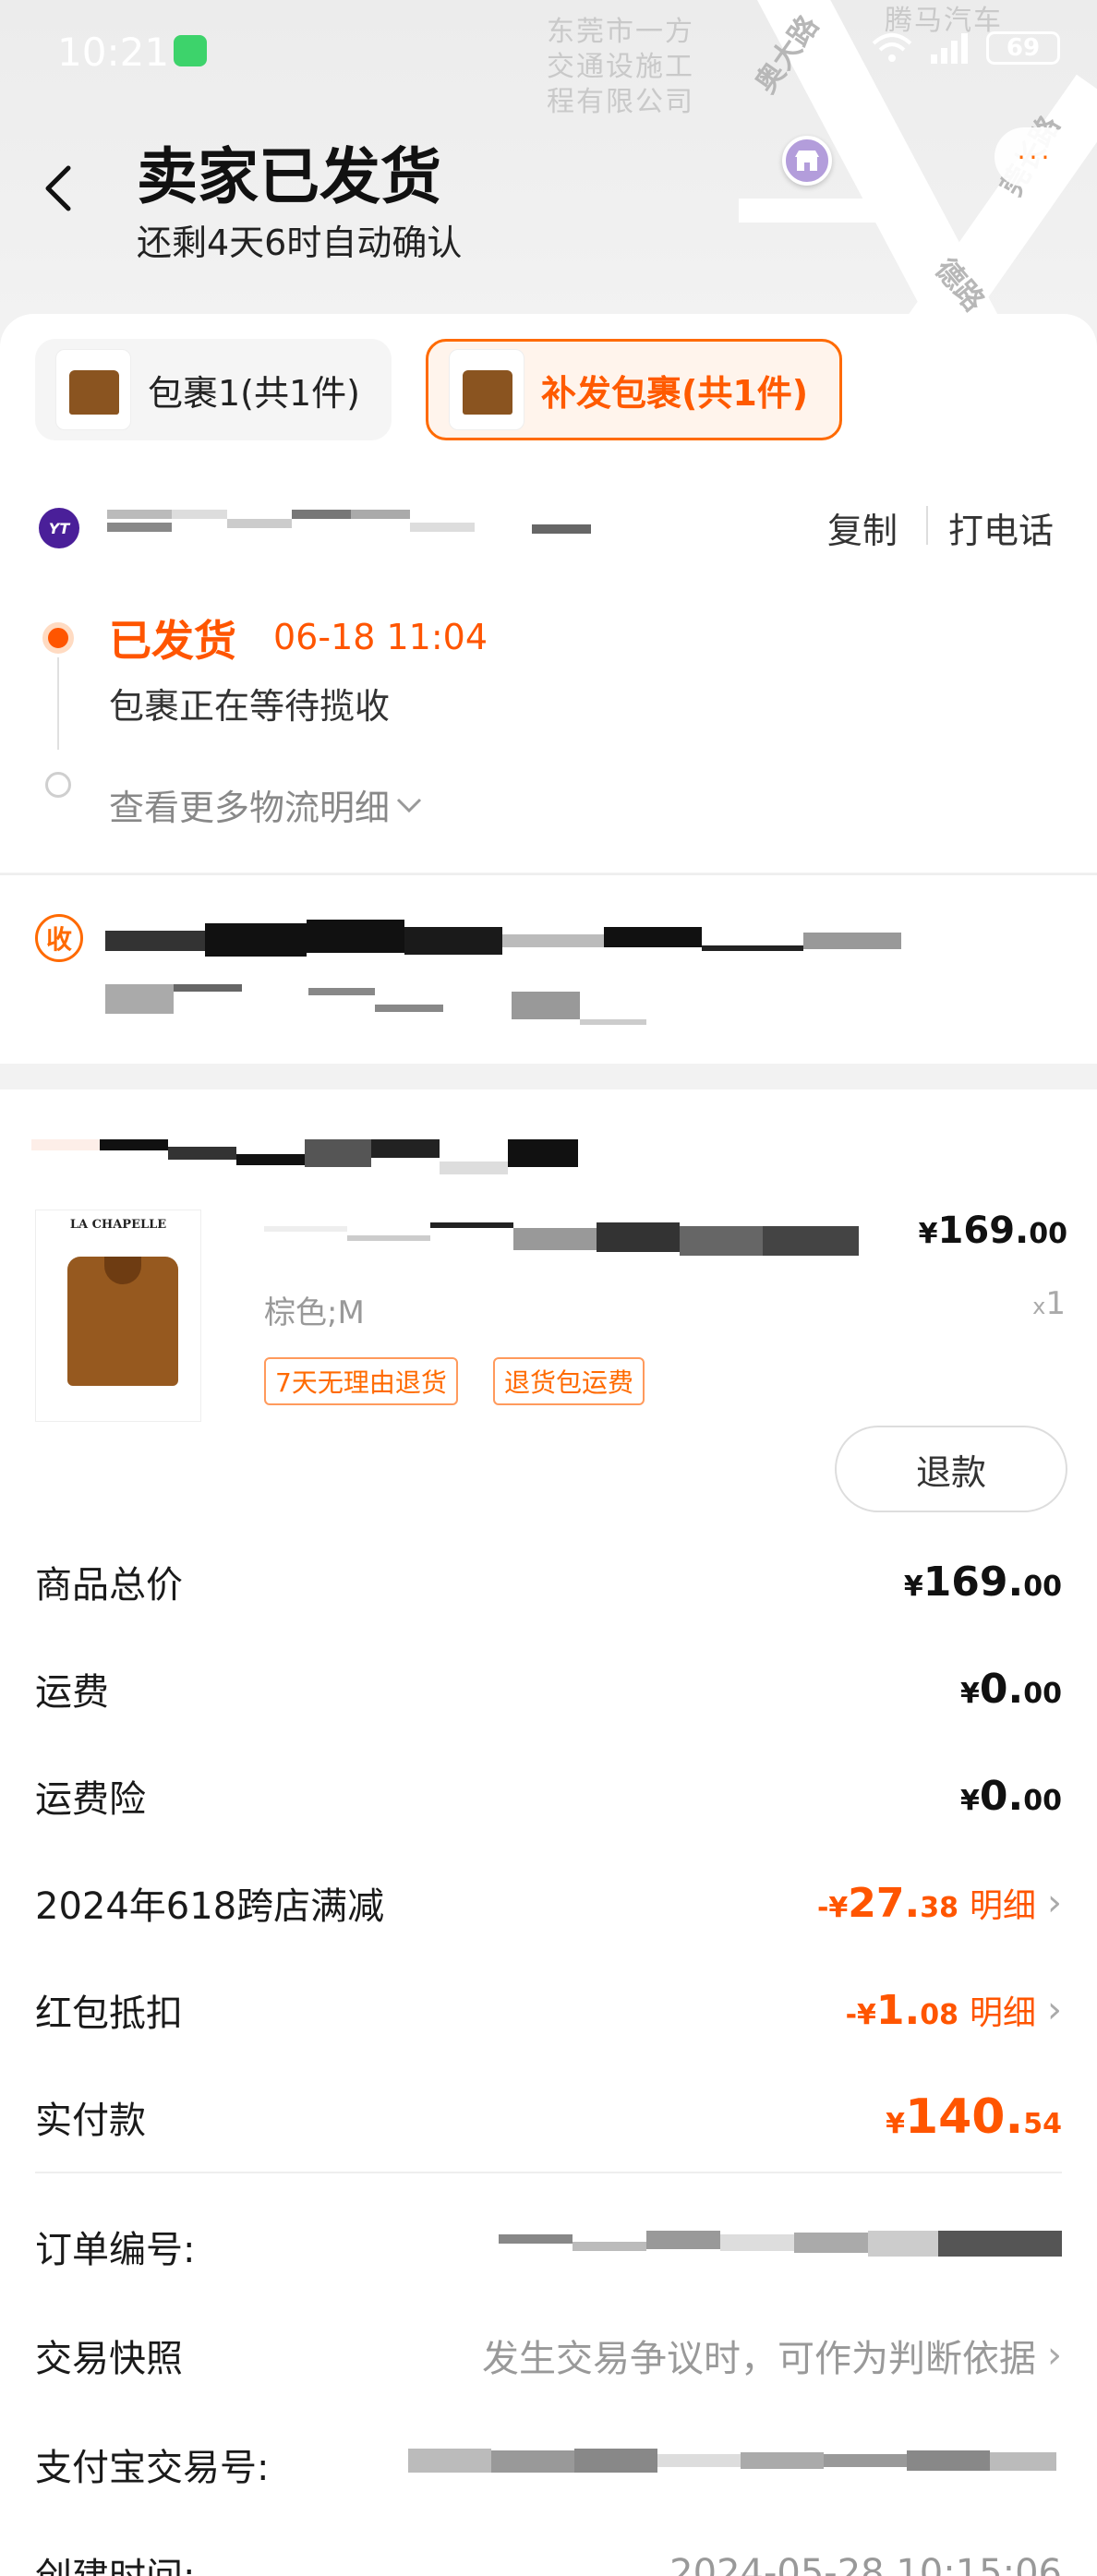 The height and width of the screenshot is (2576, 1097). Describe the element at coordinates (1055, 1303) in the screenshot. I see `quantity-value: 1` at that location.